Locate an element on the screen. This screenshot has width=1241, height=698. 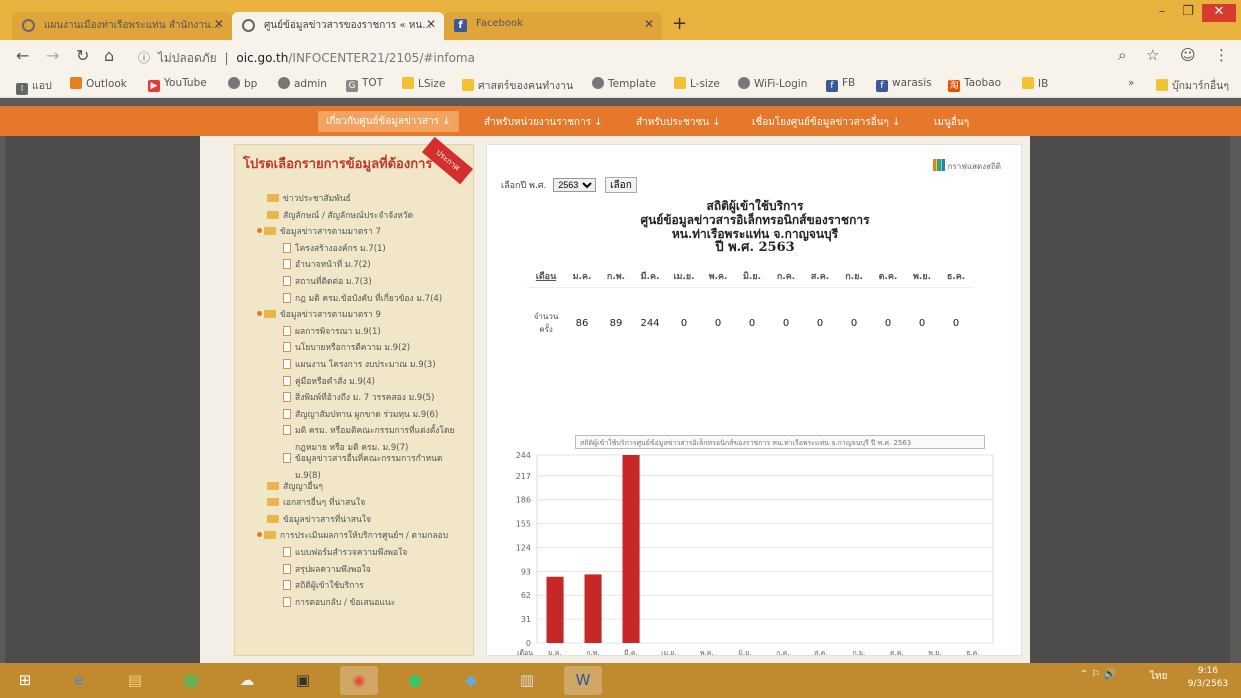
menu-doc-item: คู่มือหรือคำสั่ง ม.9(4) is located at coordinates (329, 381).